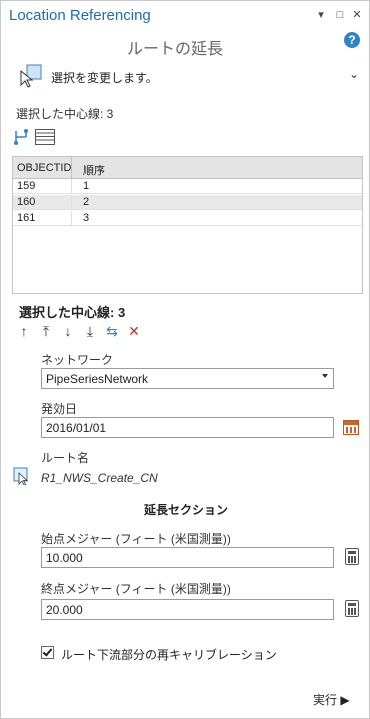 The height and width of the screenshot is (719, 370). I want to click on arrow-to-top-icon: ⤒, so click(46, 331).